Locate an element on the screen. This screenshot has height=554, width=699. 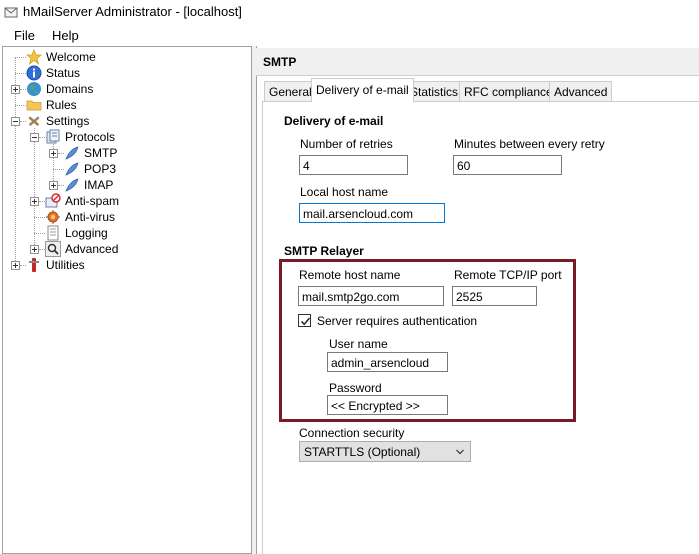
tab-general: General is located at coordinates (290, 91).